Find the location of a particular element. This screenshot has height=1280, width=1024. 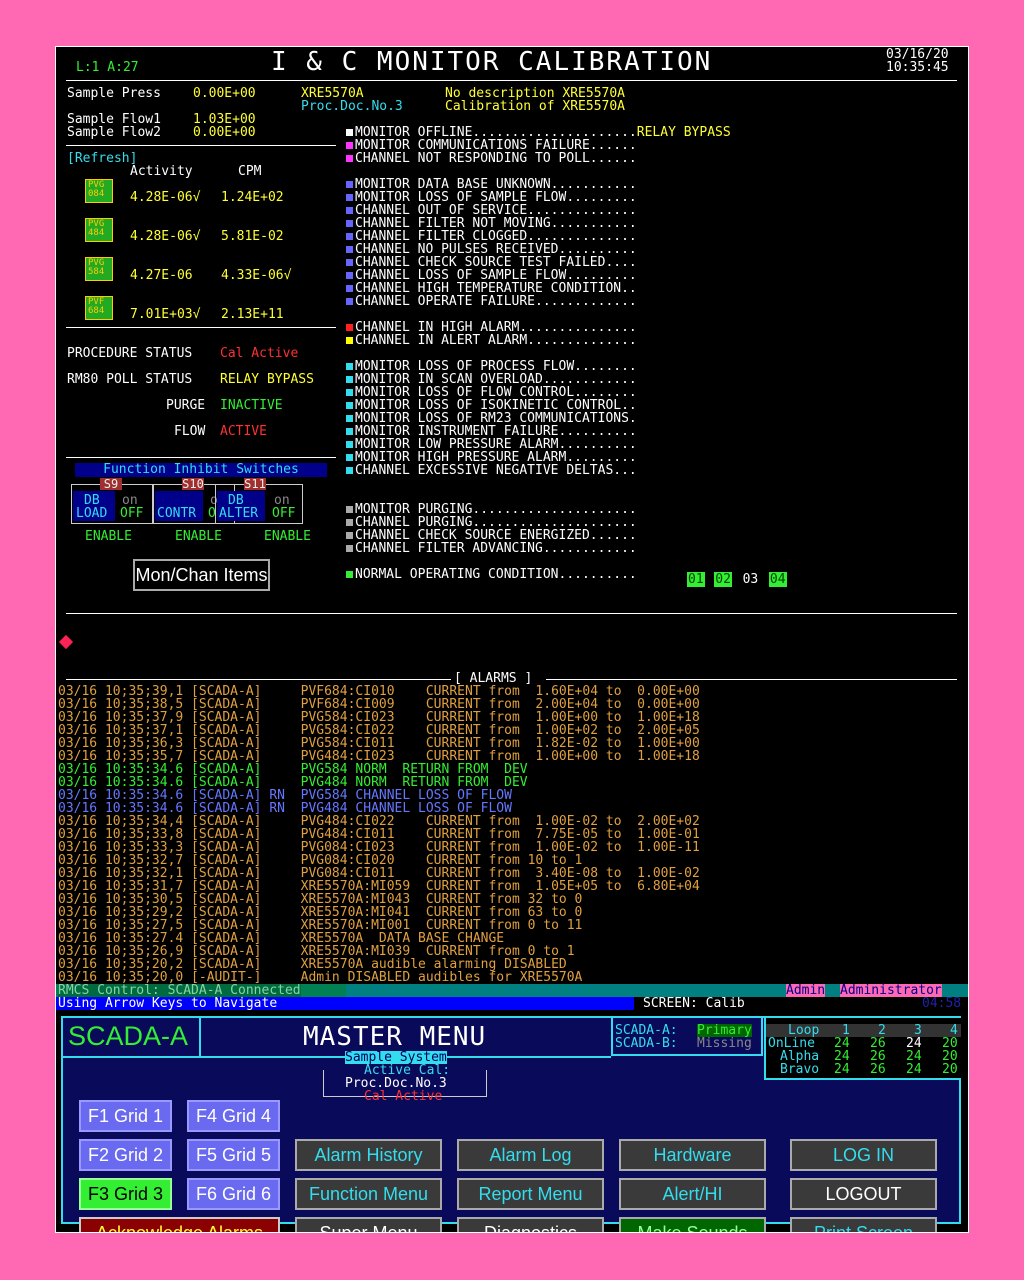

nav-hint: Using Arrow Keys to Navigate is located at coordinates (168, 1003).